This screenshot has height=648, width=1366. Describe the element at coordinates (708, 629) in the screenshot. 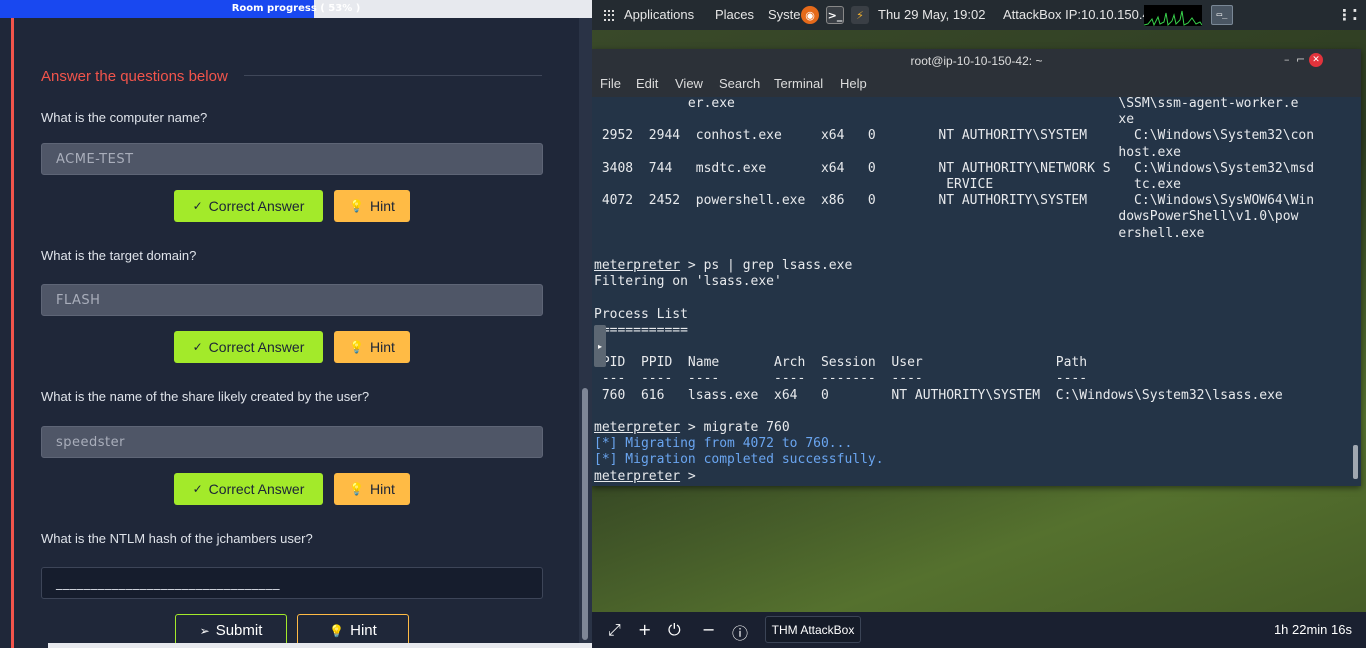

I see `minus-icon: −` at that location.